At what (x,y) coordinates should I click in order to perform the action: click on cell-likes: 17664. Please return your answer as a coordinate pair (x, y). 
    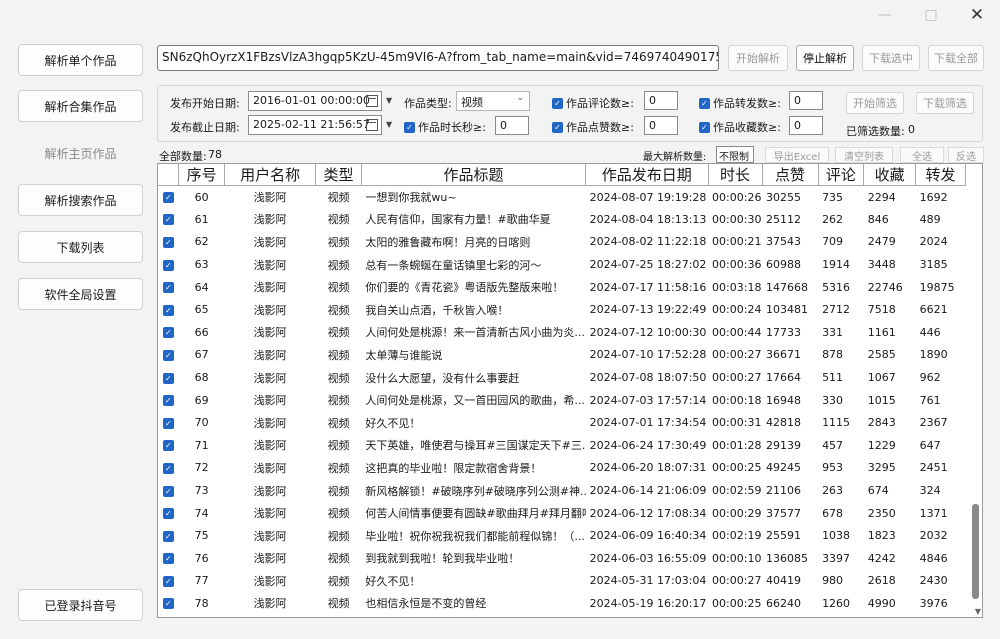
    Looking at the image, I should click on (784, 378).